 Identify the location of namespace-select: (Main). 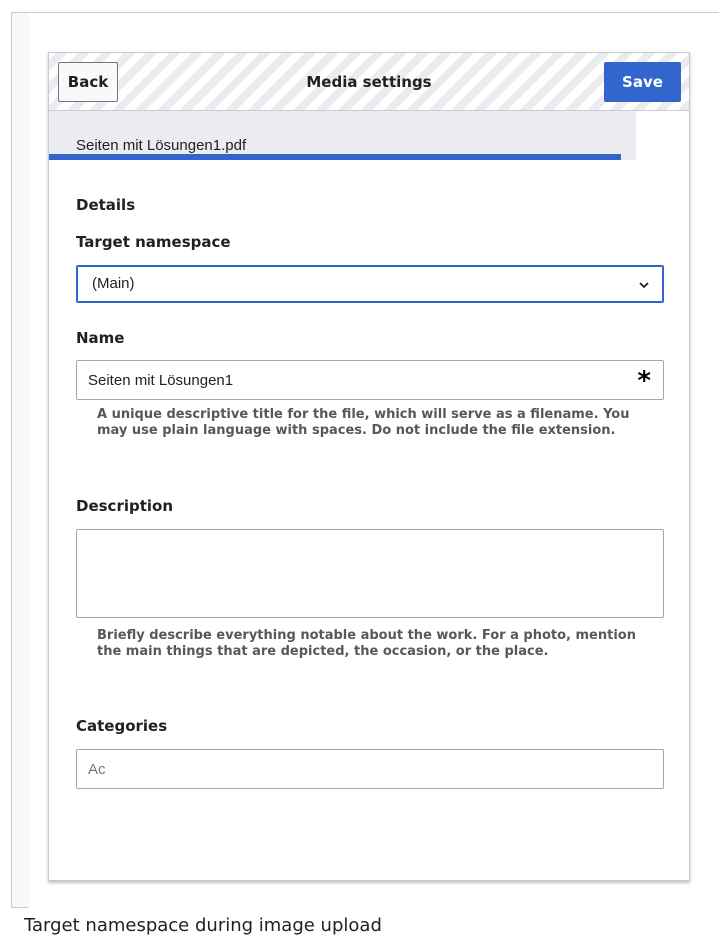
(370, 284).